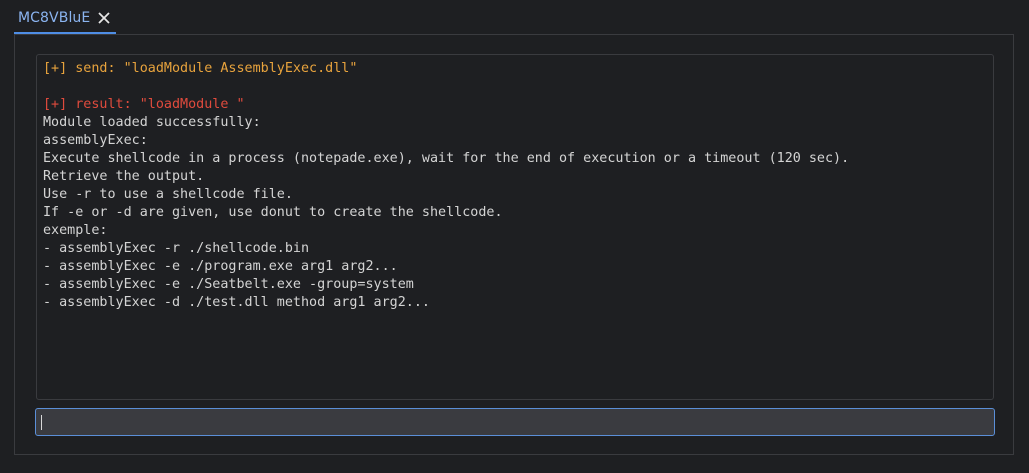 This screenshot has height=473, width=1029. Describe the element at coordinates (75, 230) in the screenshot. I see `console-line: exemple:` at that location.